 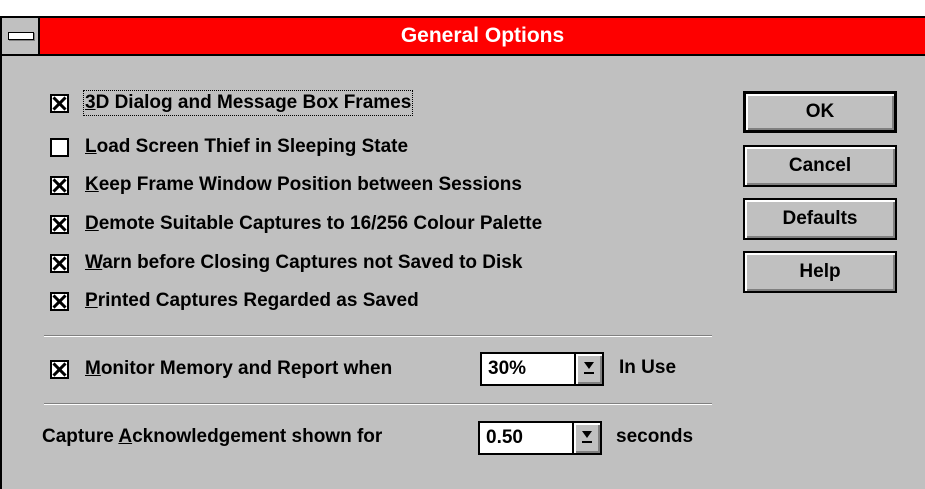 I want to click on checkbox-sleeping-state, so click(x=59, y=147).